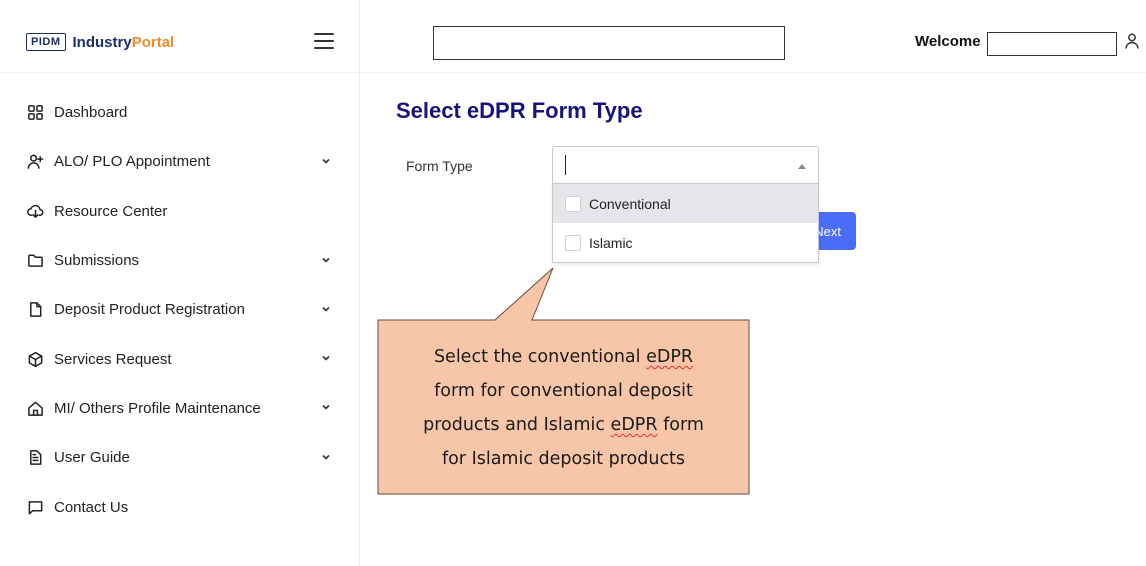  I want to click on sidebar-item-alo-plo-appointment: ALO/ PLO Appointment, so click(180, 161).